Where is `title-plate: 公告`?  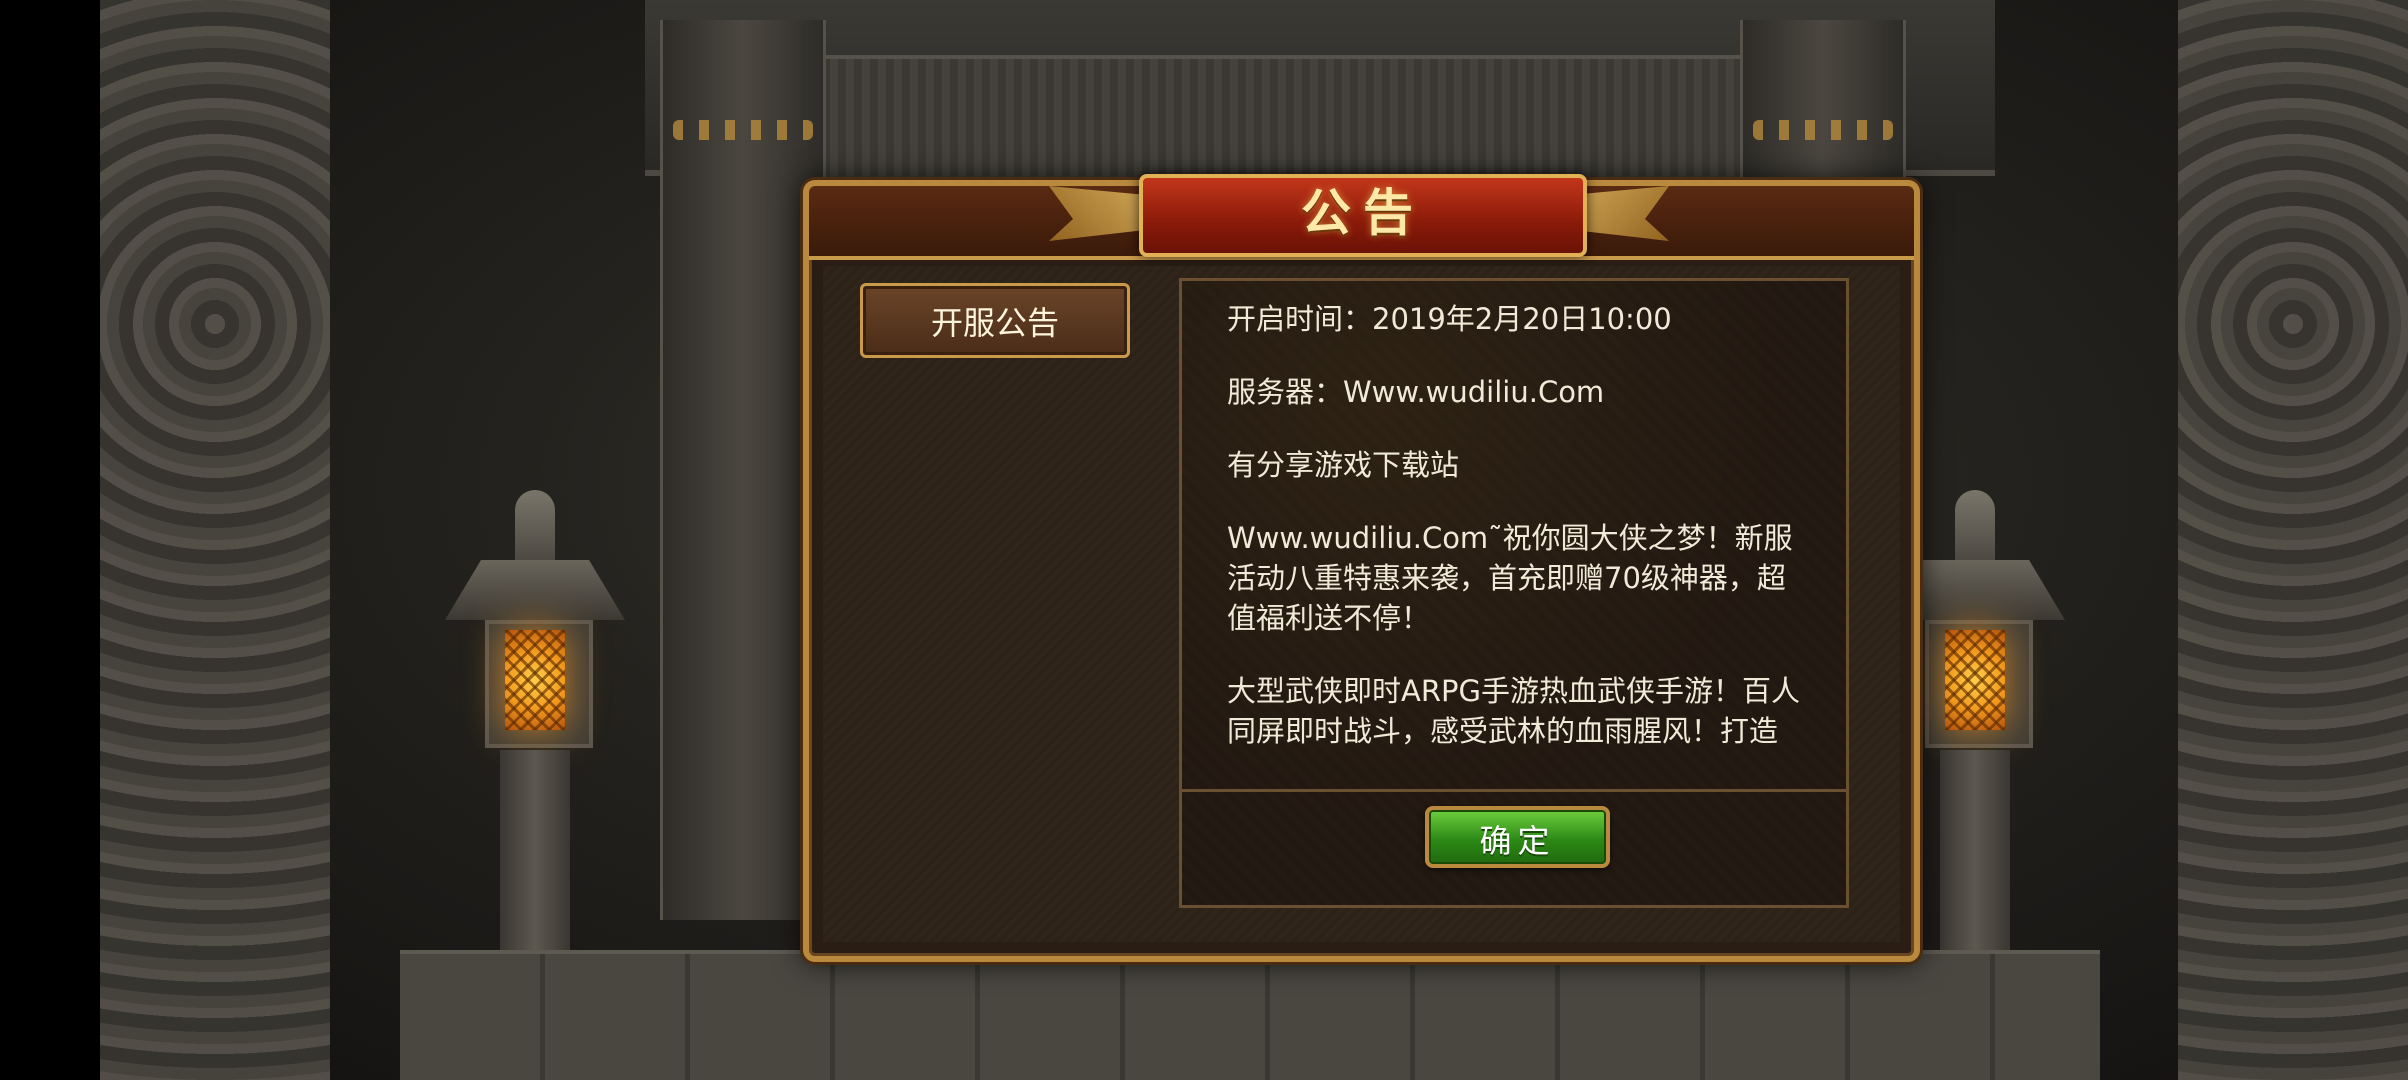
title-plate: 公告 is located at coordinates (1363, 215).